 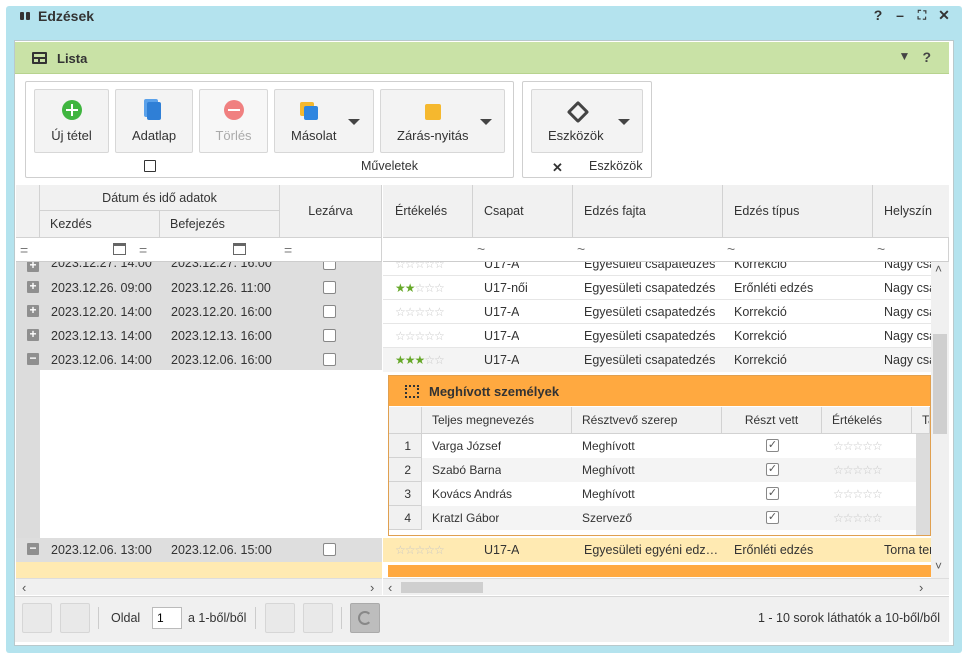 What do you see at coordinates (878, 15) in the screenshot?
I see `help-icon: ?` at bounding box center [878, 15].